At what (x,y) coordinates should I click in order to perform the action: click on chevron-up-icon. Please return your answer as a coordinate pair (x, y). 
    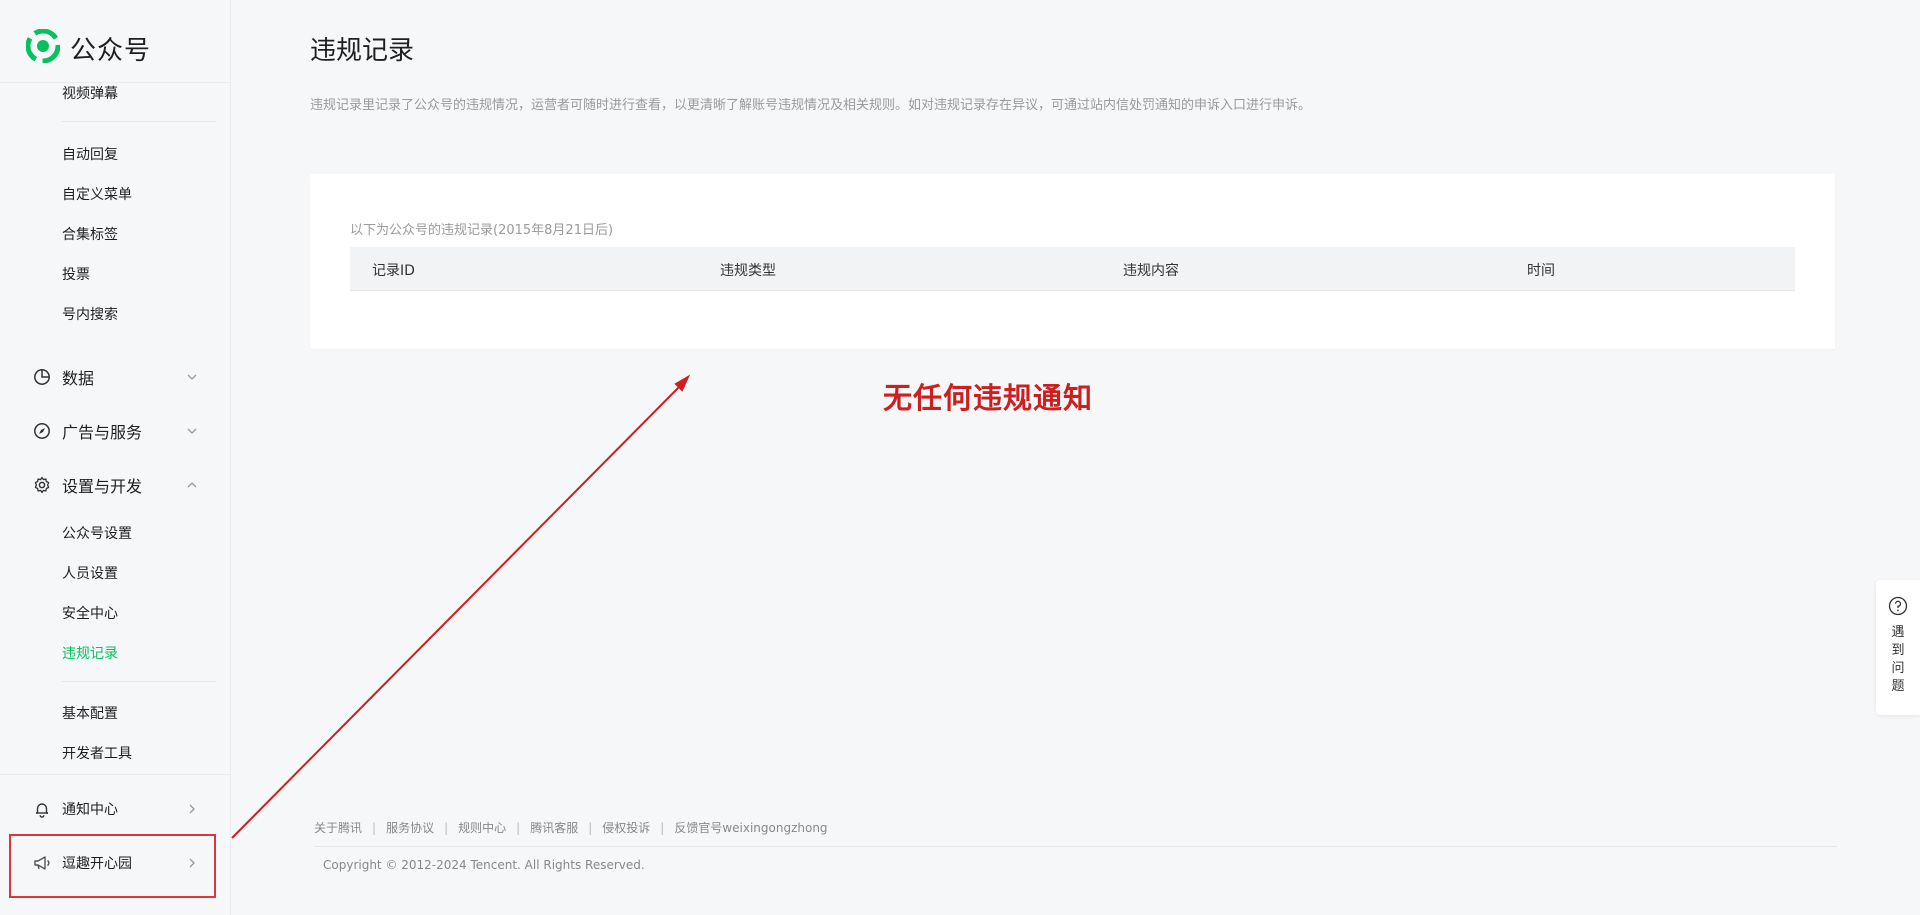
    Looking at the image, I should click on (192, 485).